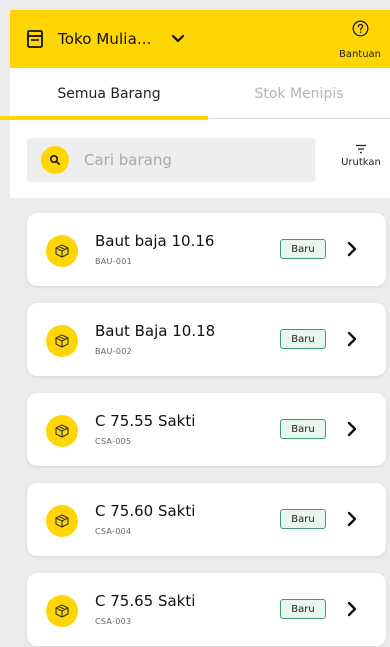 This screenshot has height=647, width=390. What do you see at coordinates (360, 39) in the screenshot?
I see `help-button: Bantuan` at bounding box center [360, 39].